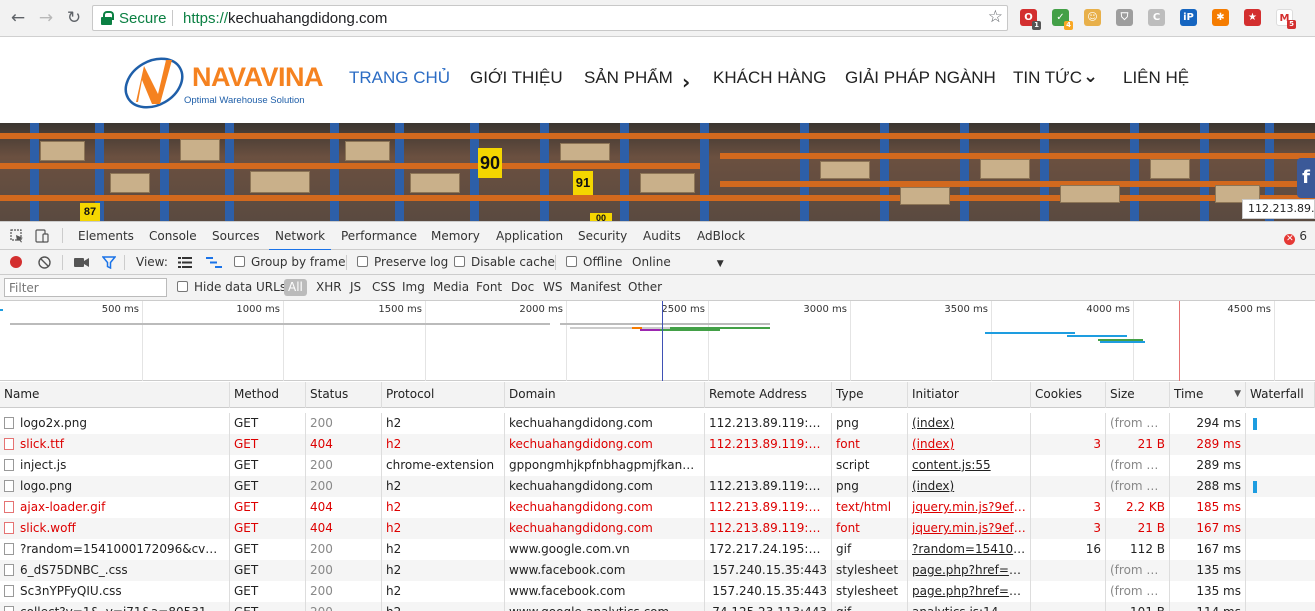 The height and width of the screenshot is (611, 1315). I want to click on error-counter: ✕ 6, so click(1295, 237).